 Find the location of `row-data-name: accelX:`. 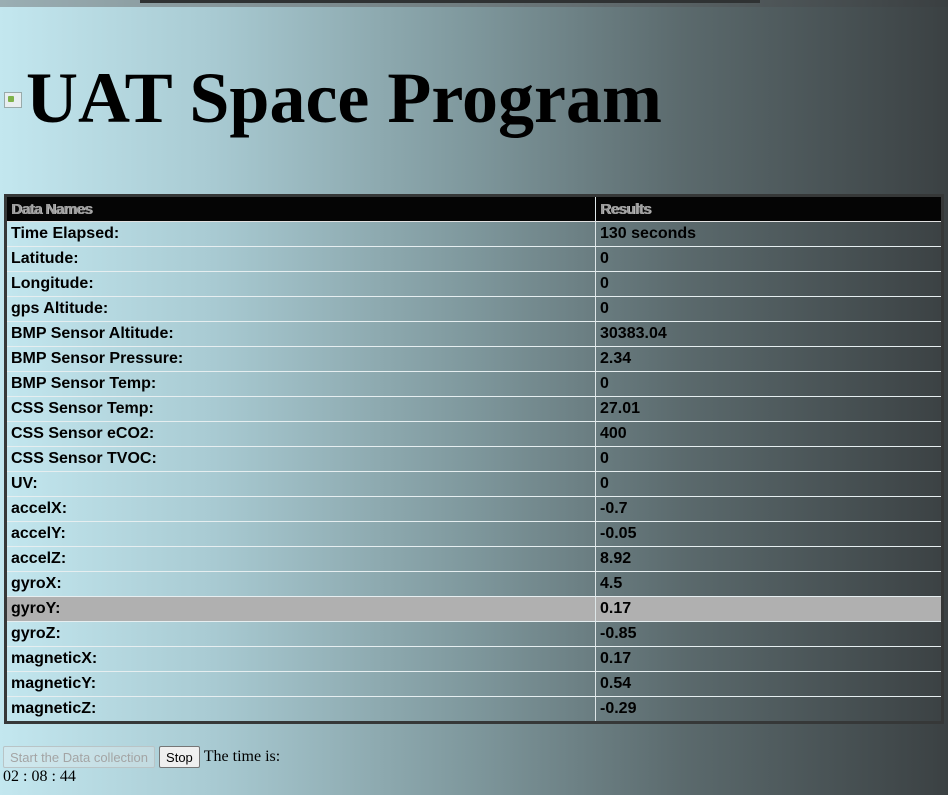

row-data-name: accelX: is located at coordinates (301, 509).